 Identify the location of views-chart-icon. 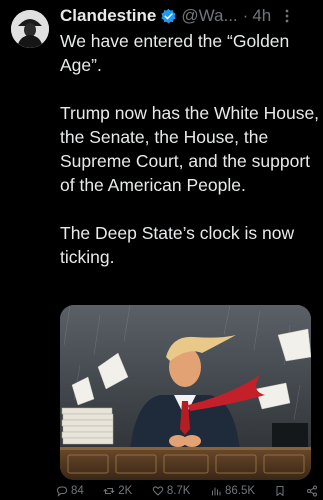
(216, 491).